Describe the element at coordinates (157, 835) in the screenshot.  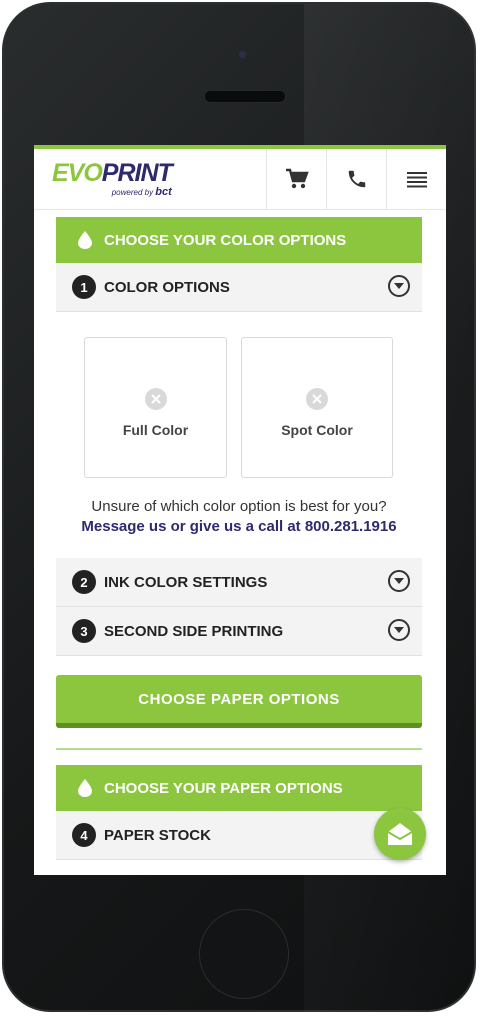
I see `step-label: PAPER STOCK` at that location.